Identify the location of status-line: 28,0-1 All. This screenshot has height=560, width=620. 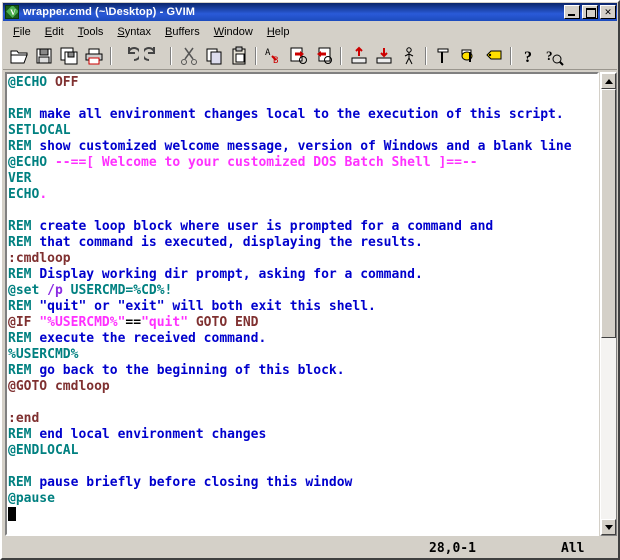
(311, 548).